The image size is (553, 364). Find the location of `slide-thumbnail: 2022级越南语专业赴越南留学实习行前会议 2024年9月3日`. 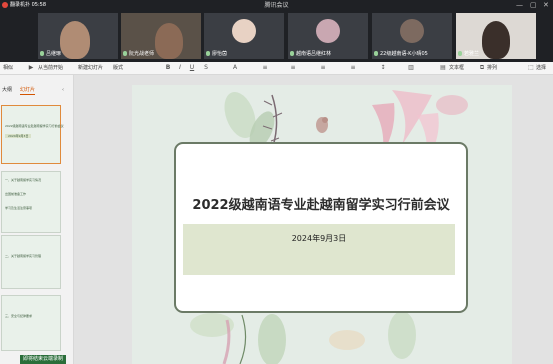

slide-thumbnail: 2022级越南语专业赴越南留学实习行前会议 2024年9月3日 is located at coordinates (32, 134).